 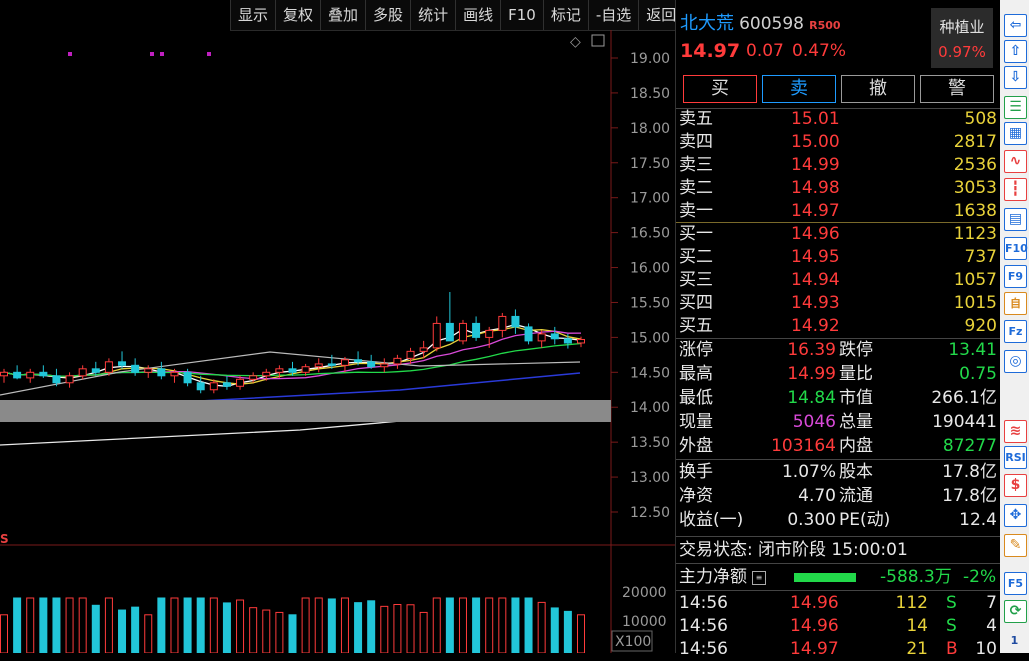 I want to click on toolbar-statistics: 统计, so click(x=432, y=15).